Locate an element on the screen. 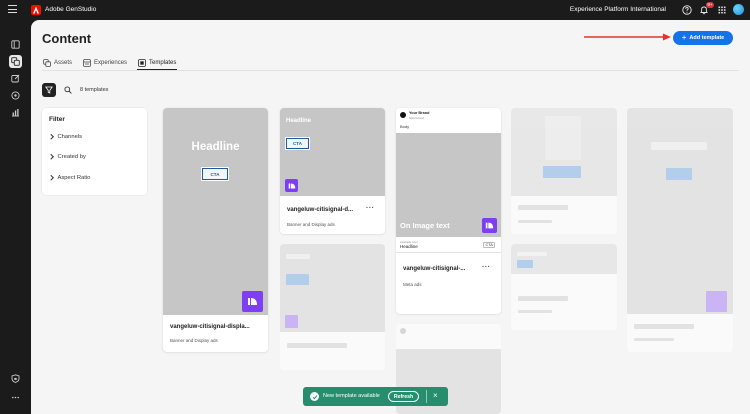 This screenshot has height=414, width=750. filter-channels: Channels is located at coordinates (65, 137).